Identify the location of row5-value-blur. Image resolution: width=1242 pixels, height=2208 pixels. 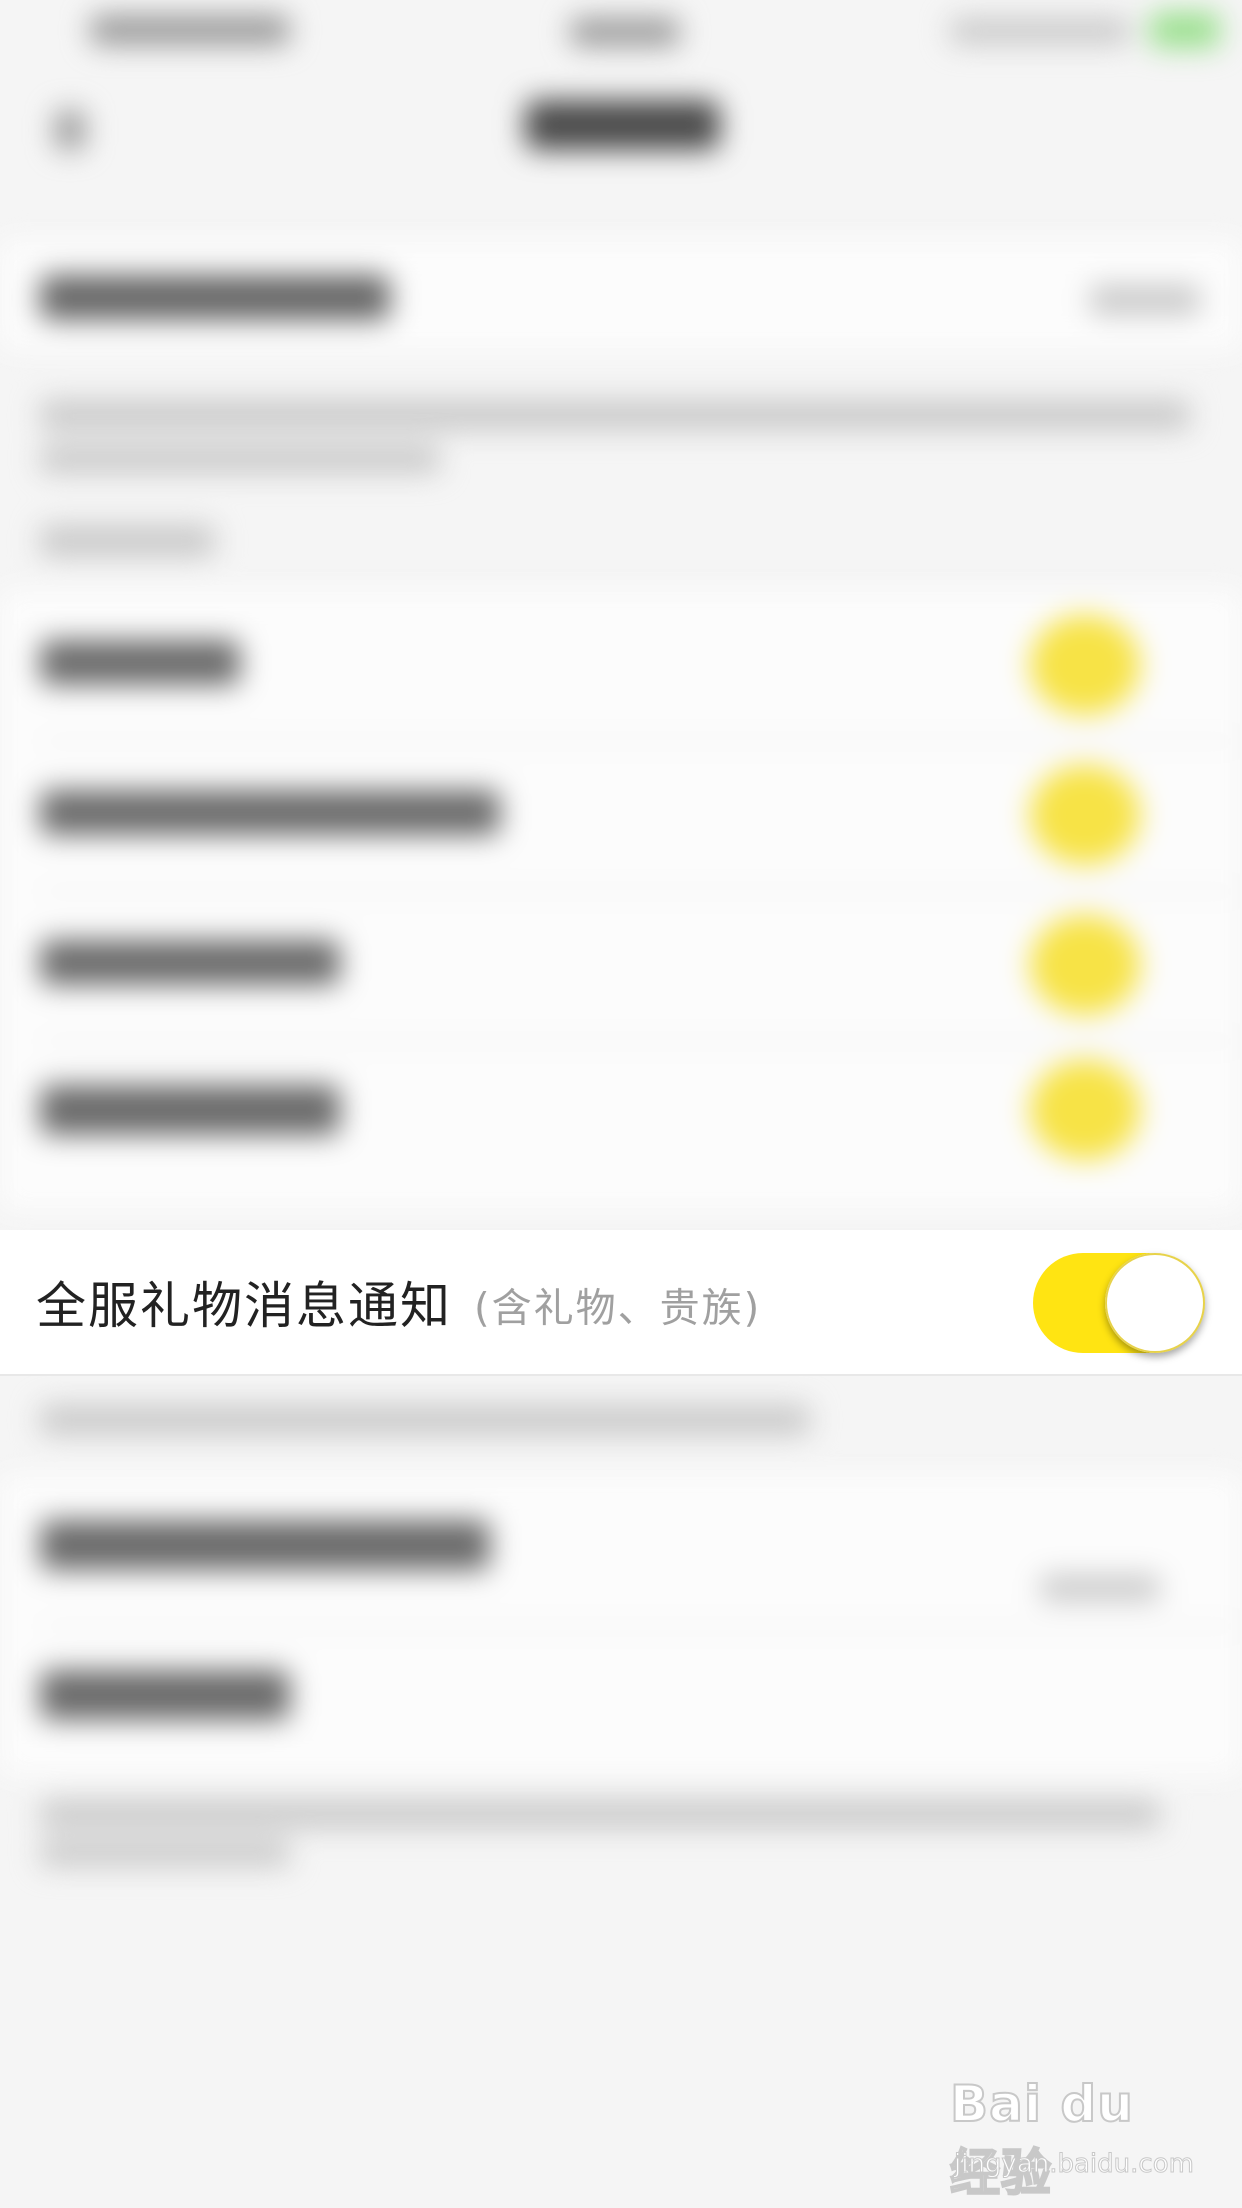
(1100, 1588).